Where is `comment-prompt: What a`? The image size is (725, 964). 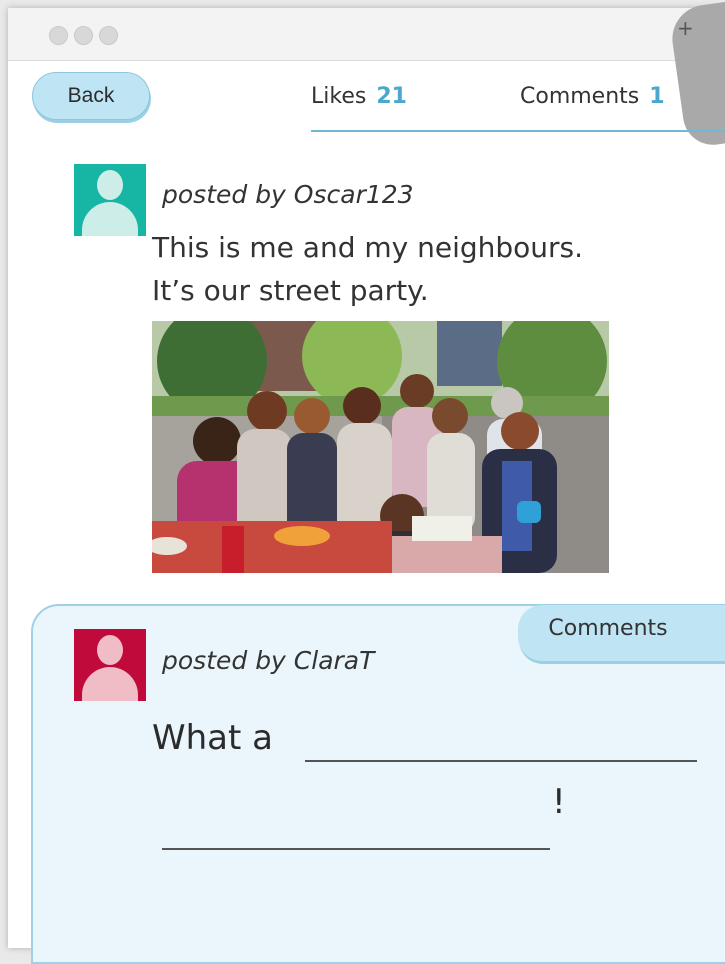
comment-prompt: What a is located at coordinates (212, 738).